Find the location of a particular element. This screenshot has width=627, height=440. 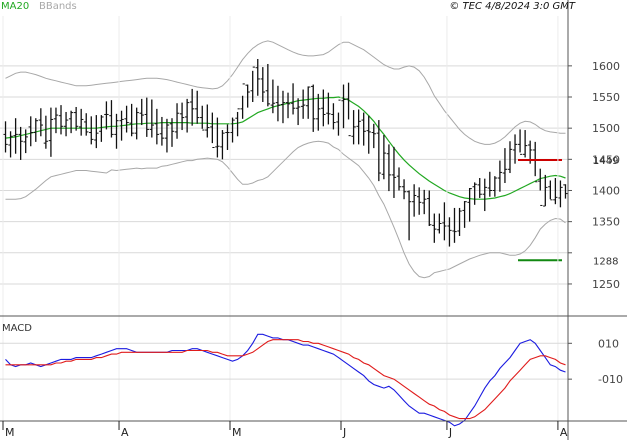

price-tick-label: 1500 is located at coordinates (606, 128).